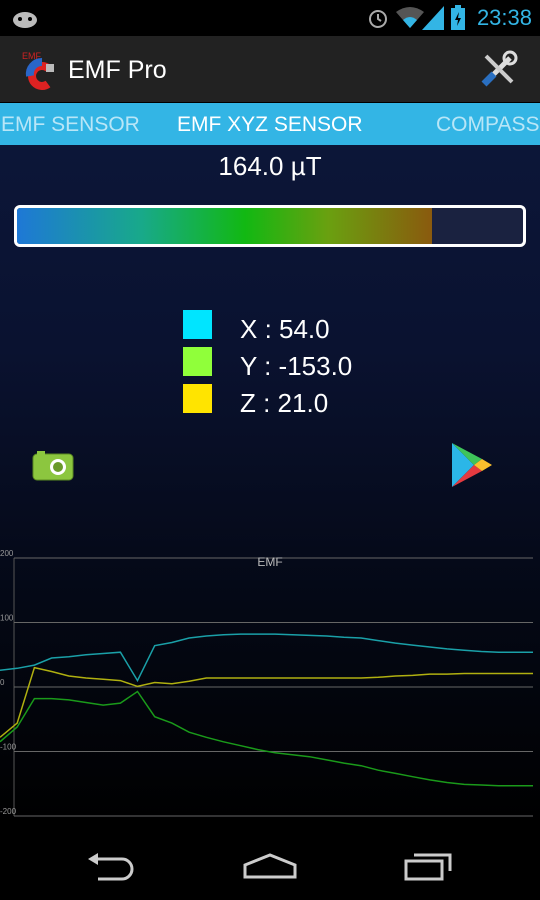 The image size is (540, 900). What do you see at coordinates (40, 70) in the screenshot?
I see `app-logo-magnet-icon: EMF` at bounding box center [40, 70].